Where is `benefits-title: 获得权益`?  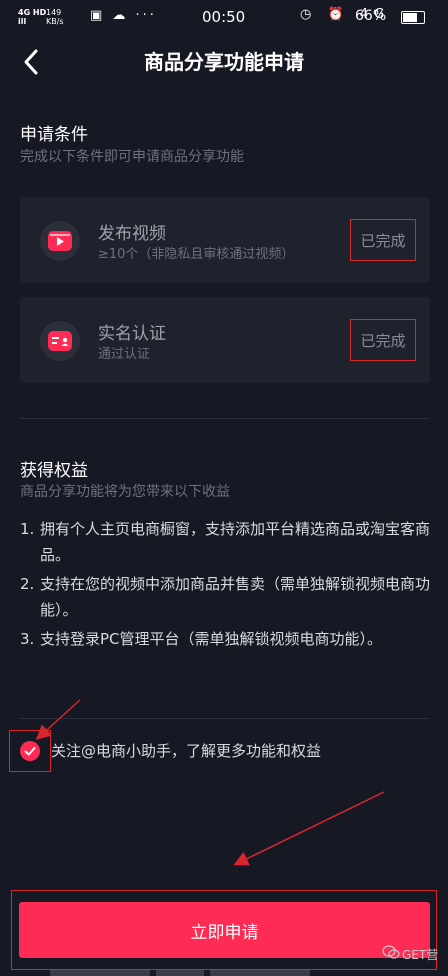
benefits-title: 获得权益 is located at coordinates (54, 471).